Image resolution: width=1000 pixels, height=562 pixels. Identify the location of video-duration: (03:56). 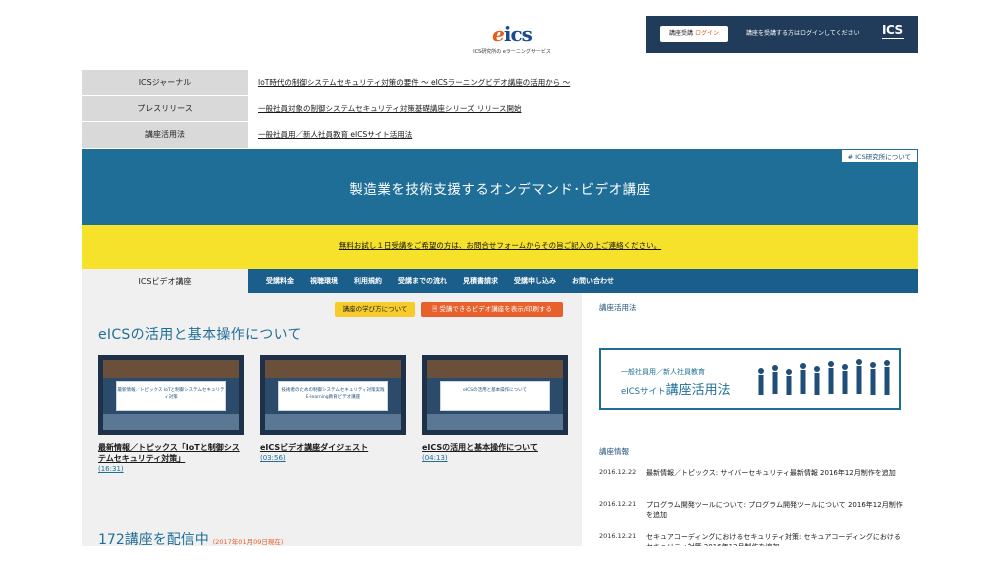
(333, 458).